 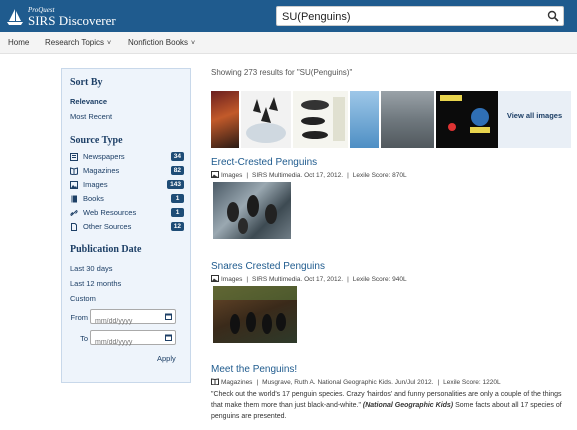 I want to click on source-books: Books 1, so click(x=127, y=200).